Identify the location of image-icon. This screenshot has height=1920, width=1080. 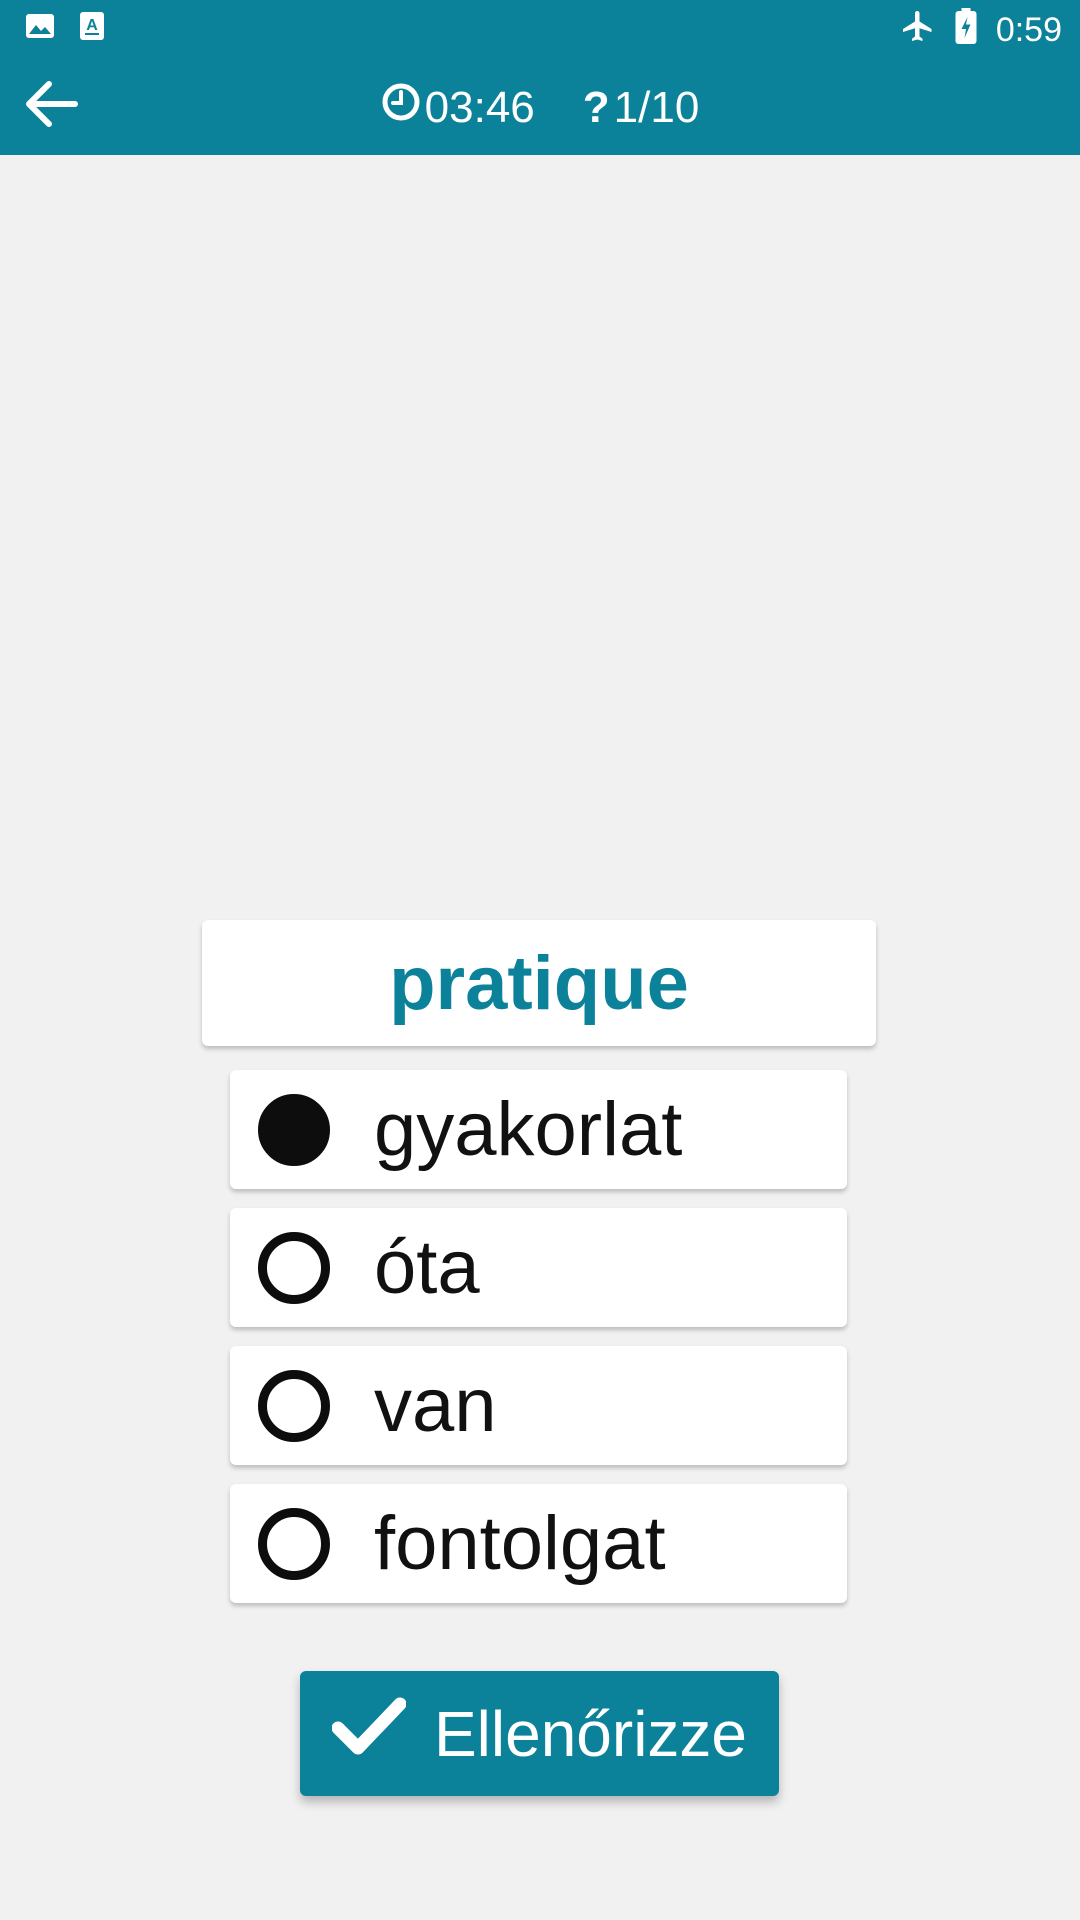
(40, 28).